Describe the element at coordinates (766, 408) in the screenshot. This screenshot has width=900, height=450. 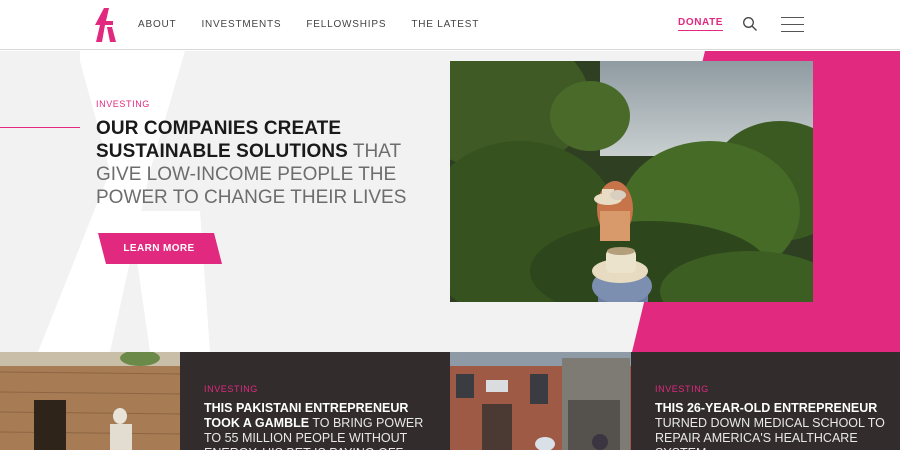
I see `card-2-headline-strong: THIS 26-YEAR-OLD ENTREPRENEUR` at that location.